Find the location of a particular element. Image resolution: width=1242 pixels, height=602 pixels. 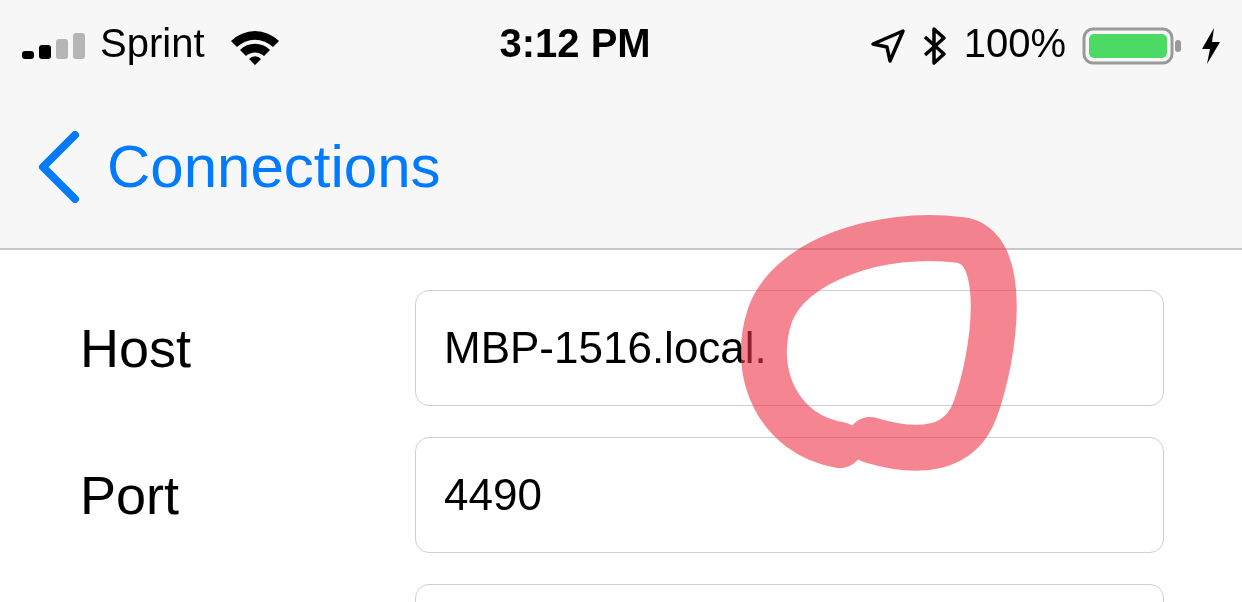

status-time: 3:12 PM is located at coordinates (575, 43).